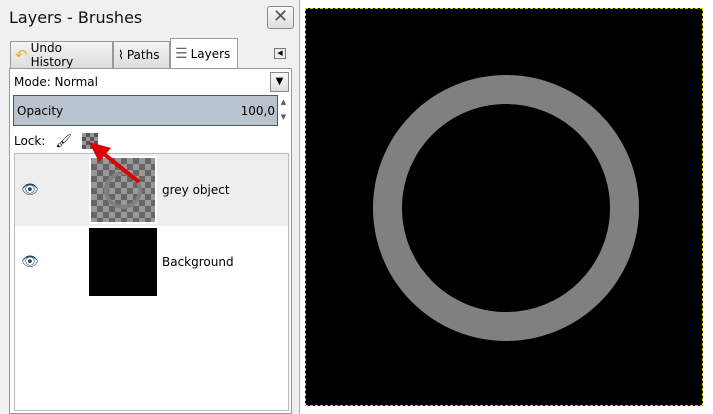 Image resolution: width=713 pixels, height=414 pixels. I want to click on tab-label: Layers, so click(210, 54).